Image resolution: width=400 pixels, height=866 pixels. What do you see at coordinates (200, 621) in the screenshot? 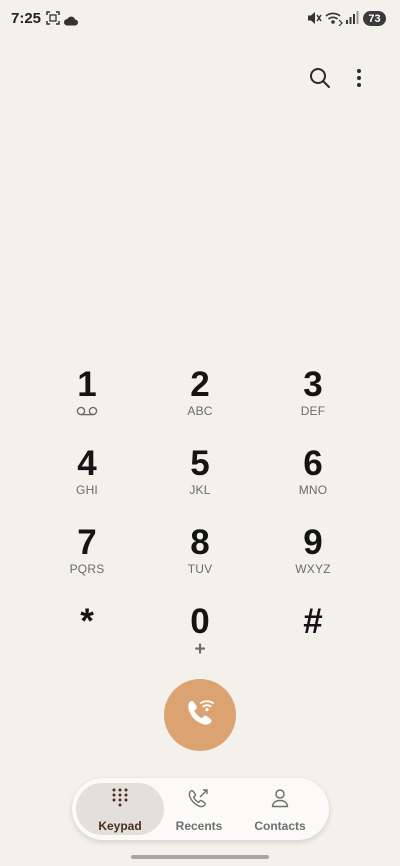
I see `key-digit: 0` at bounding box center [200, 621].